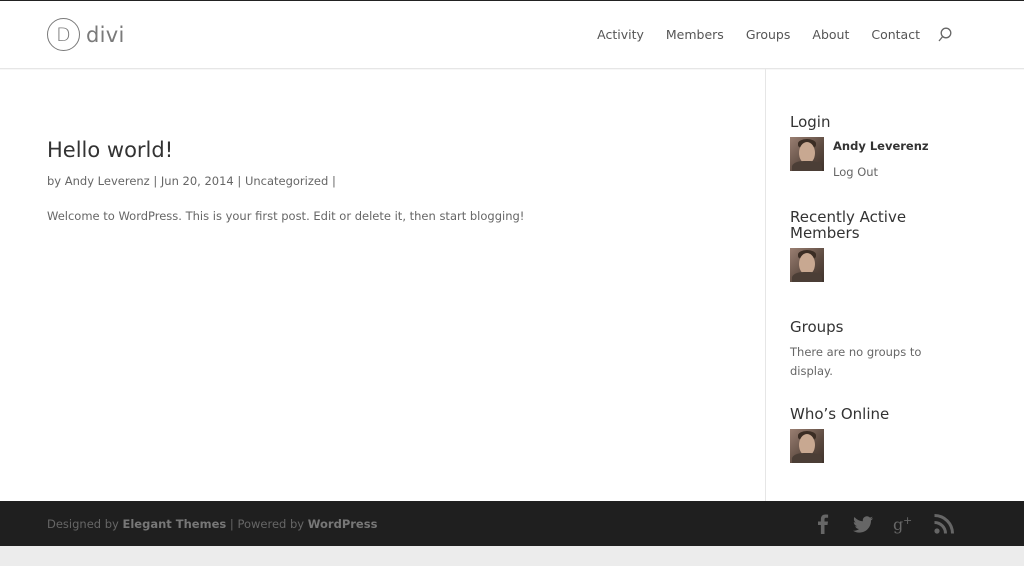 The image size is (1024, 566). I want to click on nav-members: Members, so click(695, 34).